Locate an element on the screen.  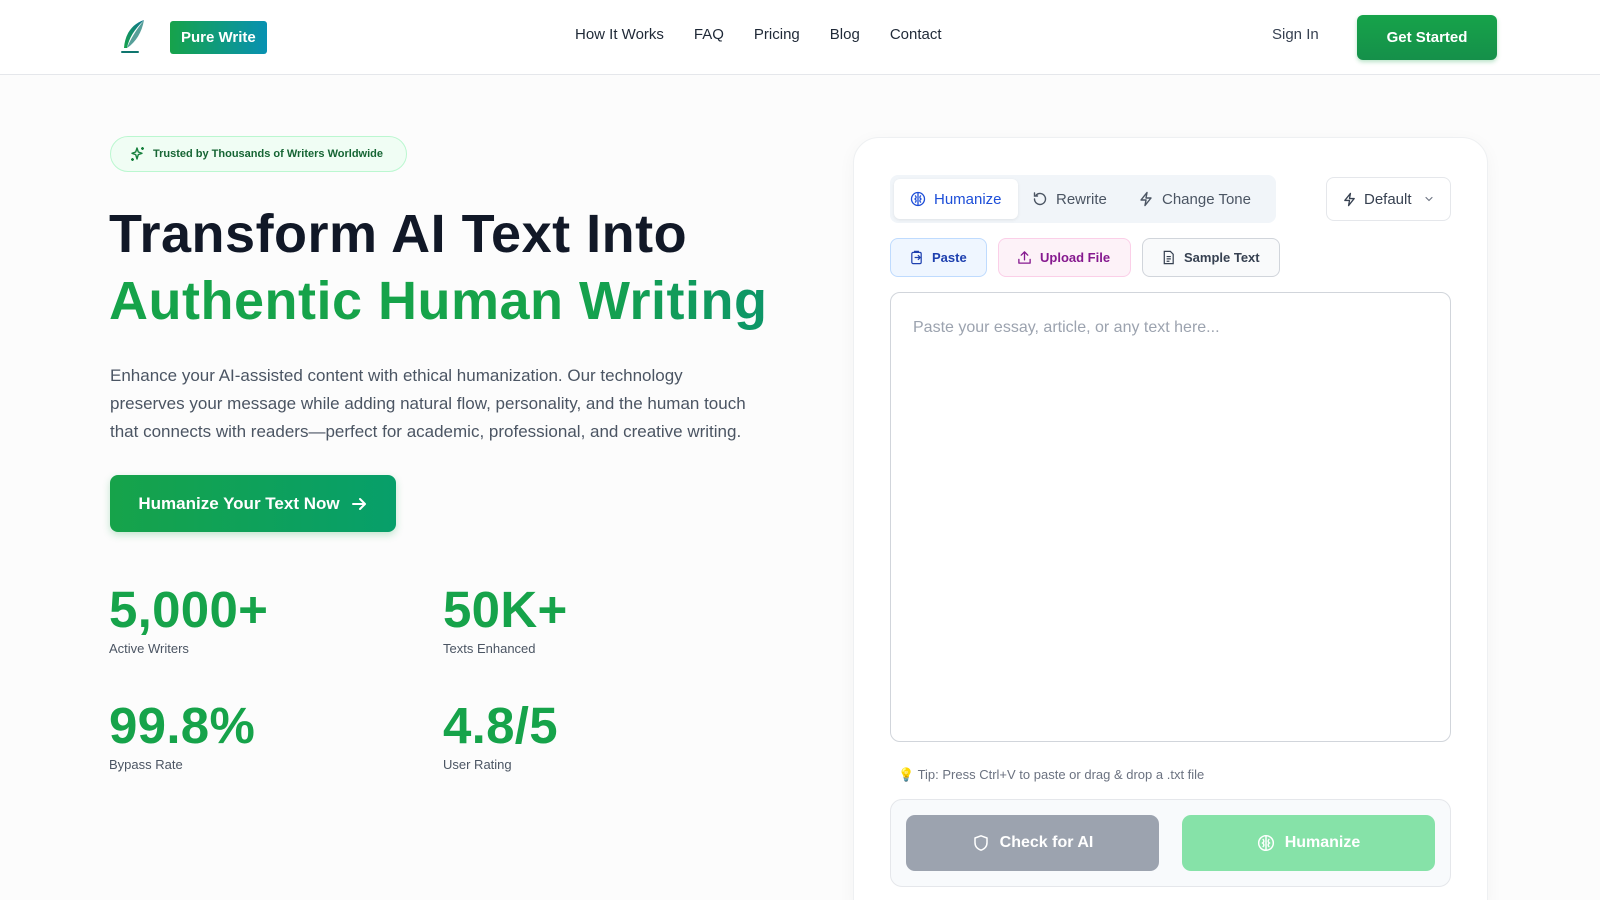
paste-button: Paste is located at coordinates (938, 257).